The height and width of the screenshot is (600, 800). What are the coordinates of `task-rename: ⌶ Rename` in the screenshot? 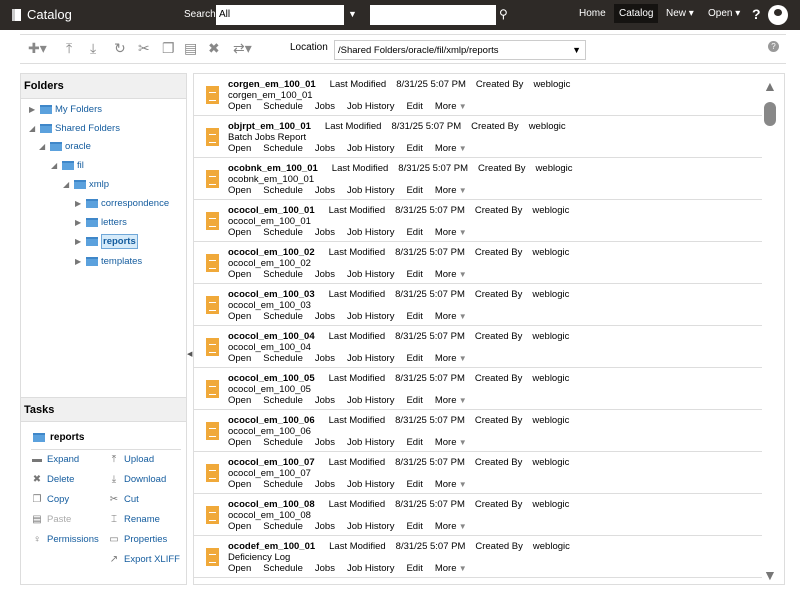 It's located at (134, 519).